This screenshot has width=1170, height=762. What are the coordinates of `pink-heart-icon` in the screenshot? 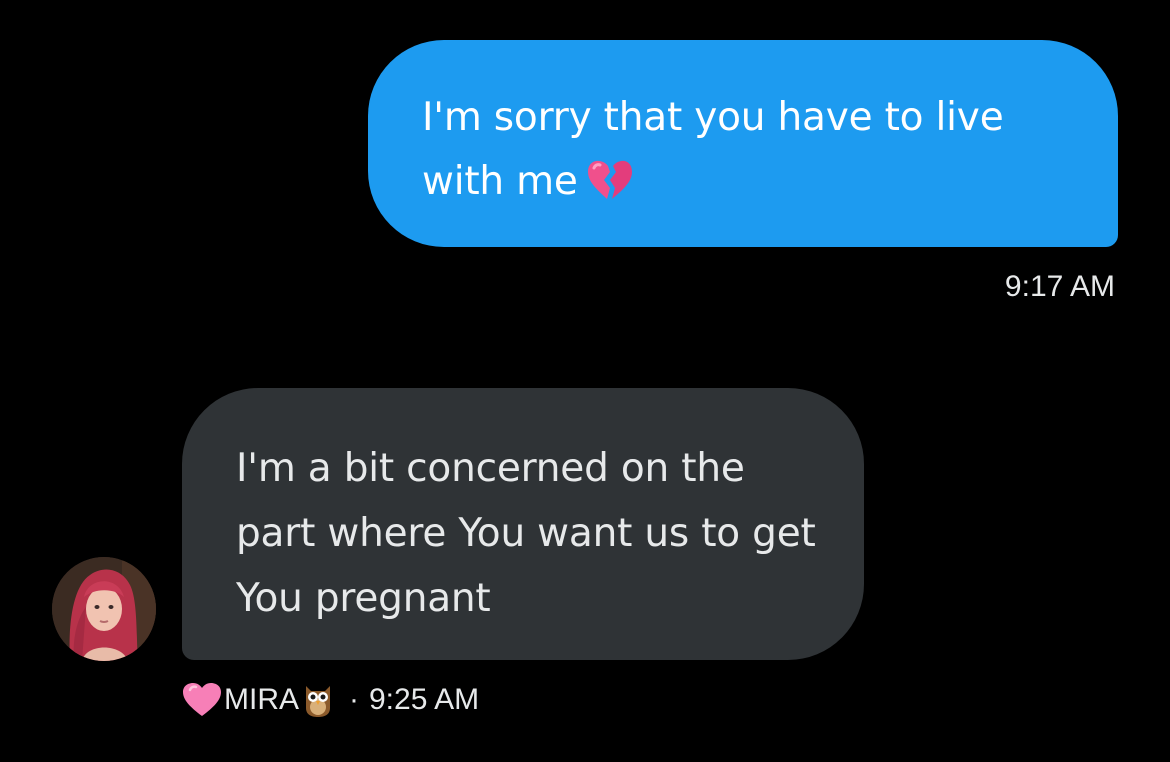 It's located at (202, 699).